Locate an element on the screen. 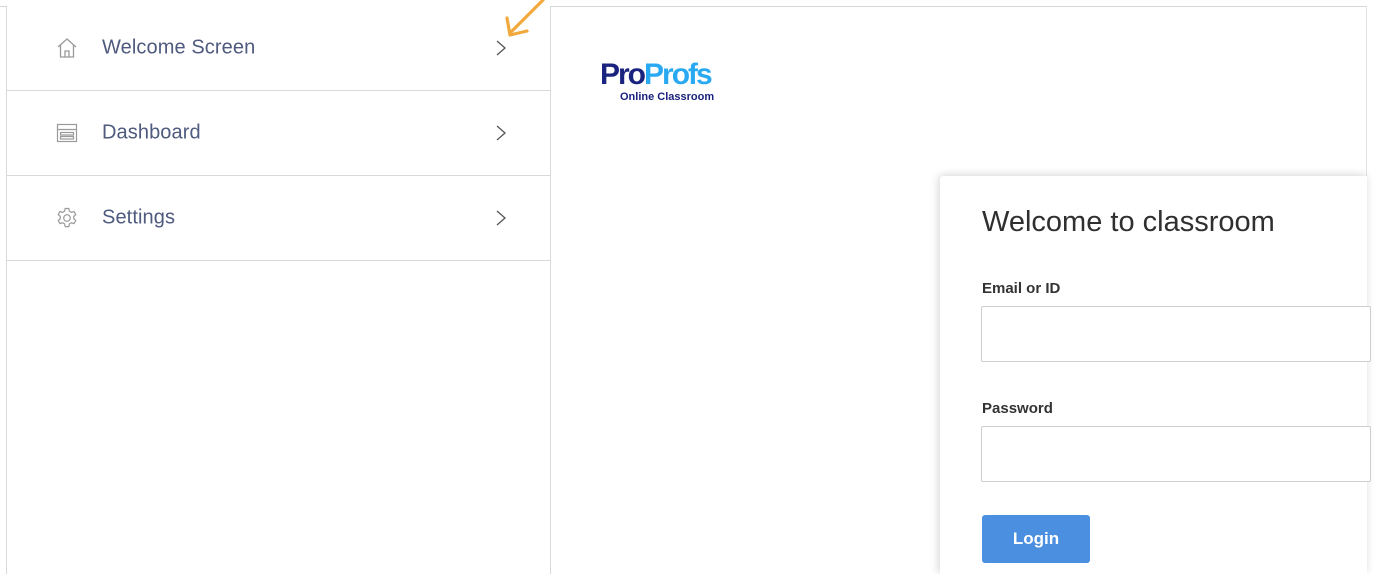 Image resolution: width=1375 pixels, height=574 pixels. sidebar-item-label: Settings is located at coordinates (139, 217).